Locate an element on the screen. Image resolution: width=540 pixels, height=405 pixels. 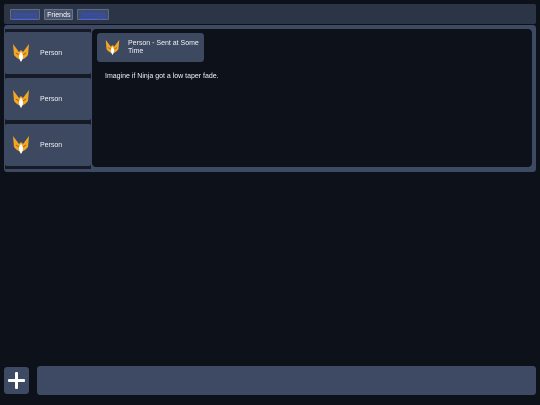
tab-friends: Friends is located at coordinates (59, 14).